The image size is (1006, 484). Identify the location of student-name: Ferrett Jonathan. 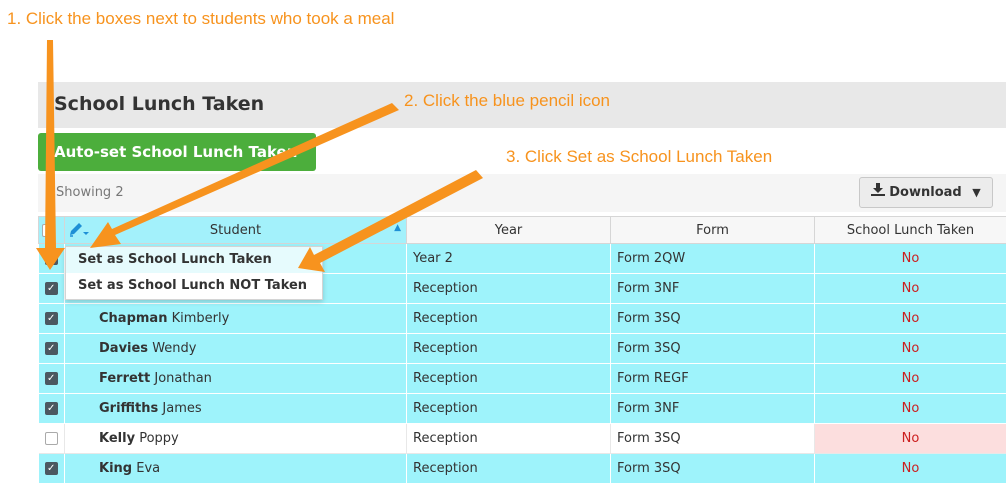
(236, 379).